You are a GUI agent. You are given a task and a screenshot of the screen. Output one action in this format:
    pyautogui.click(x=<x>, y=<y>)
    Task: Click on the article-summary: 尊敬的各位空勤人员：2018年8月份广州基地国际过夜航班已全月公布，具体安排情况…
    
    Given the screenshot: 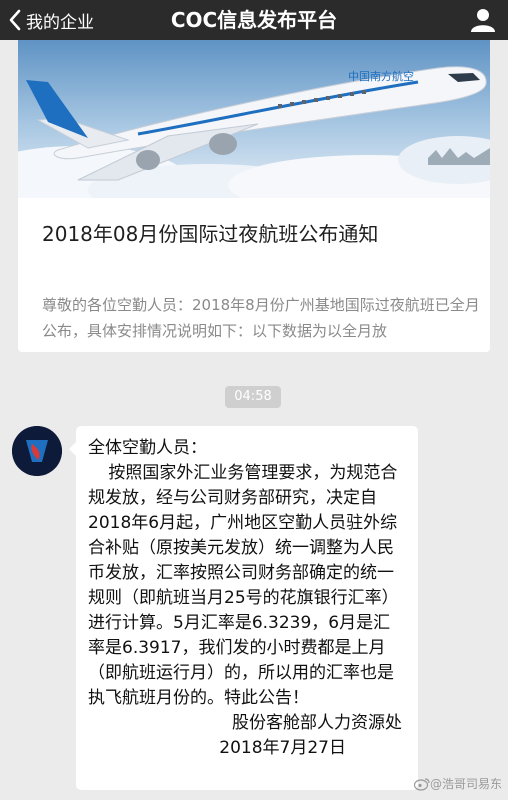 What is the action you would take?
    pyautogui.click(x=261, y=318)
    